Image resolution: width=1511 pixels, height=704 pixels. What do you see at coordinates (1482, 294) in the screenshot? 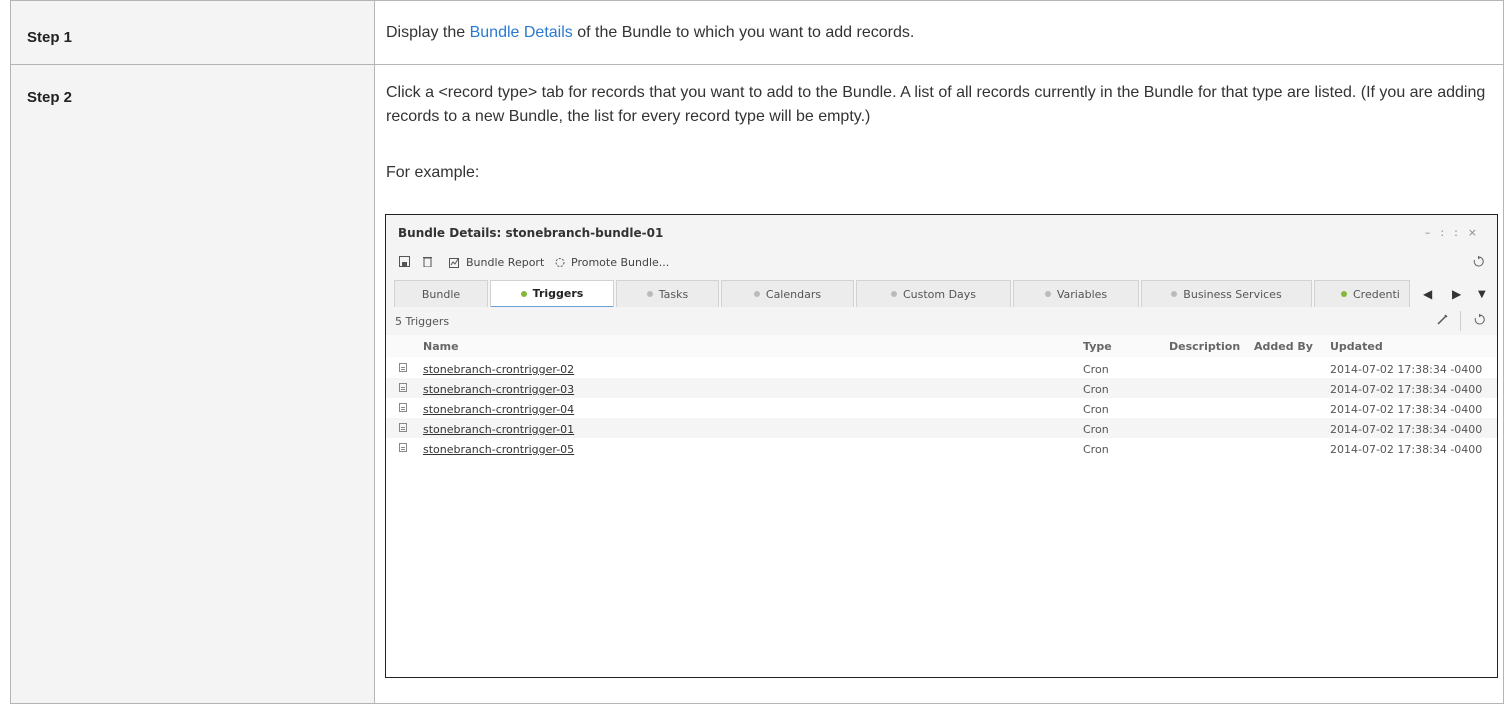
I see `tab-menu-chevron-down-icon: ▼` at bounding box center [1482, 294].